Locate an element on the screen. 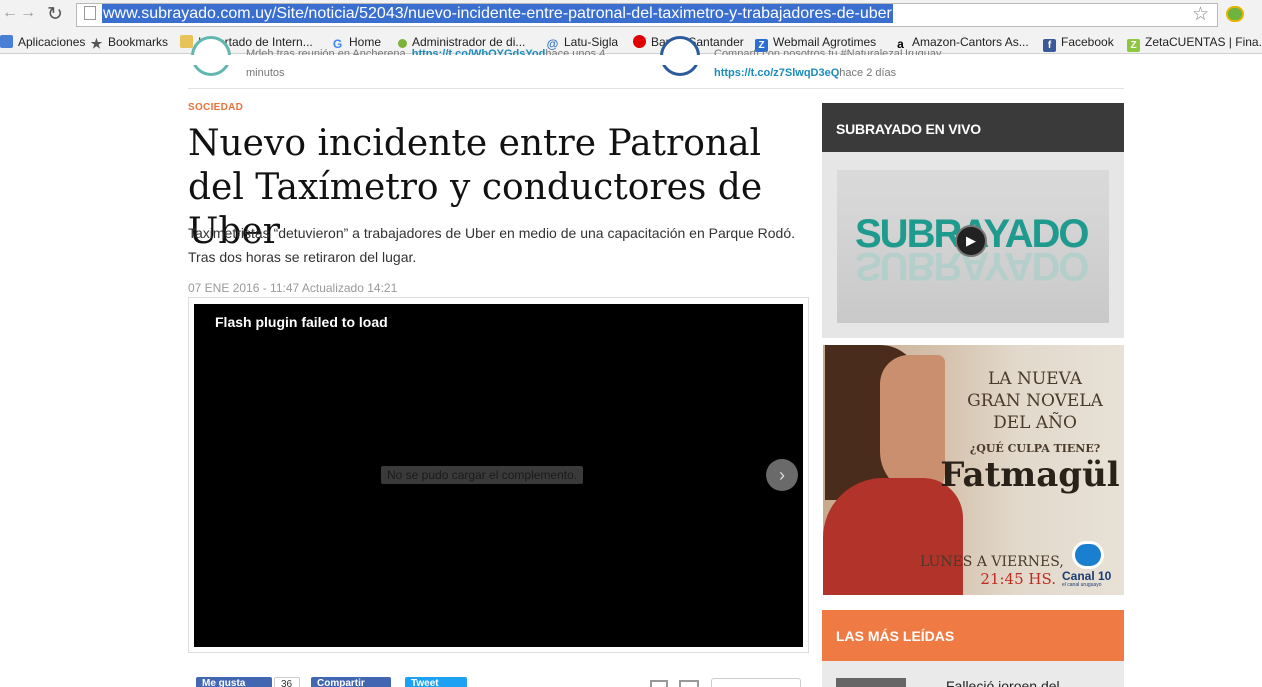 The image size is (1262, 687). bookmark-label: Bookmarks is located at coordinates (138, 42).